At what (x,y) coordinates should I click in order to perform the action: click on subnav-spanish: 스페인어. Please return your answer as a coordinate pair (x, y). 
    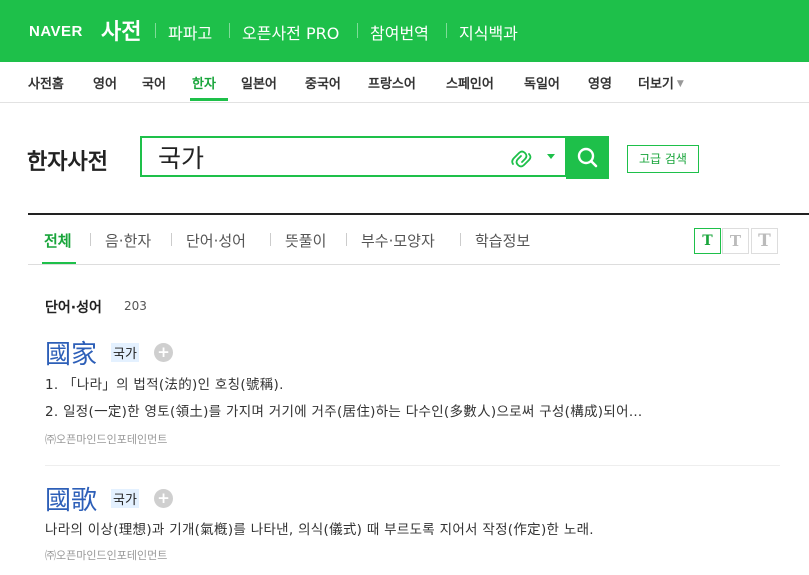
    Looking at the image, I should click on (470, 82).